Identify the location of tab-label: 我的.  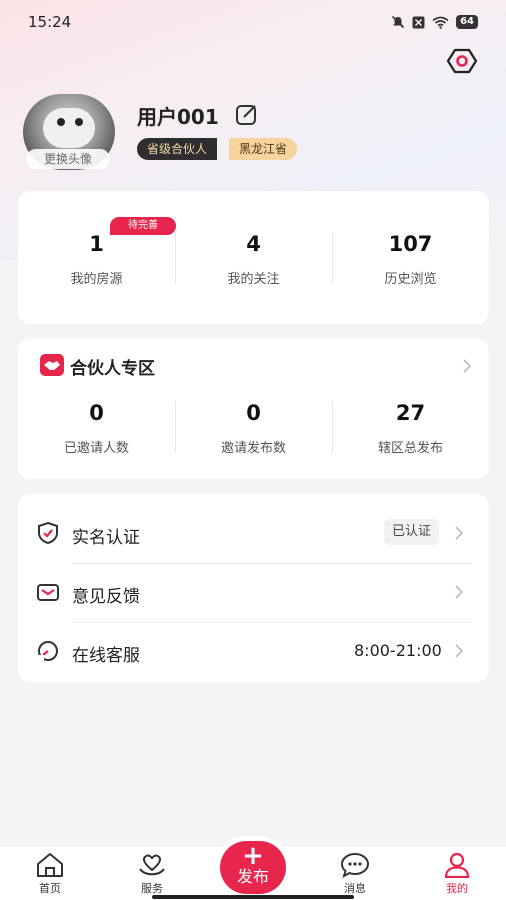
(457, 888).